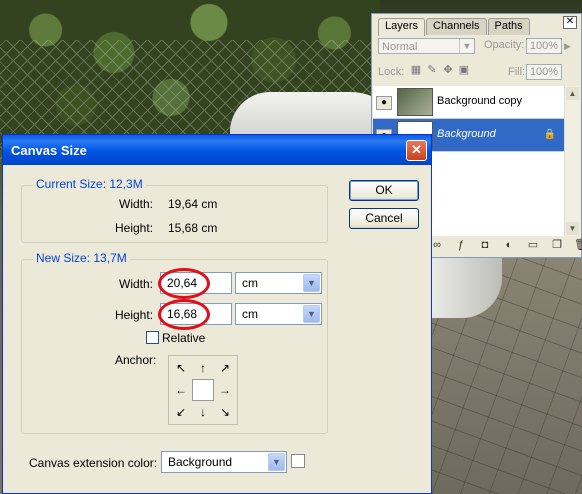 The width and height of the screenshot is (582, 494). What do you see at coordinates (81, 258) in the screenshot?
I see `new-size-label: New Size: 13,7M` at bounding box center [81, 258].